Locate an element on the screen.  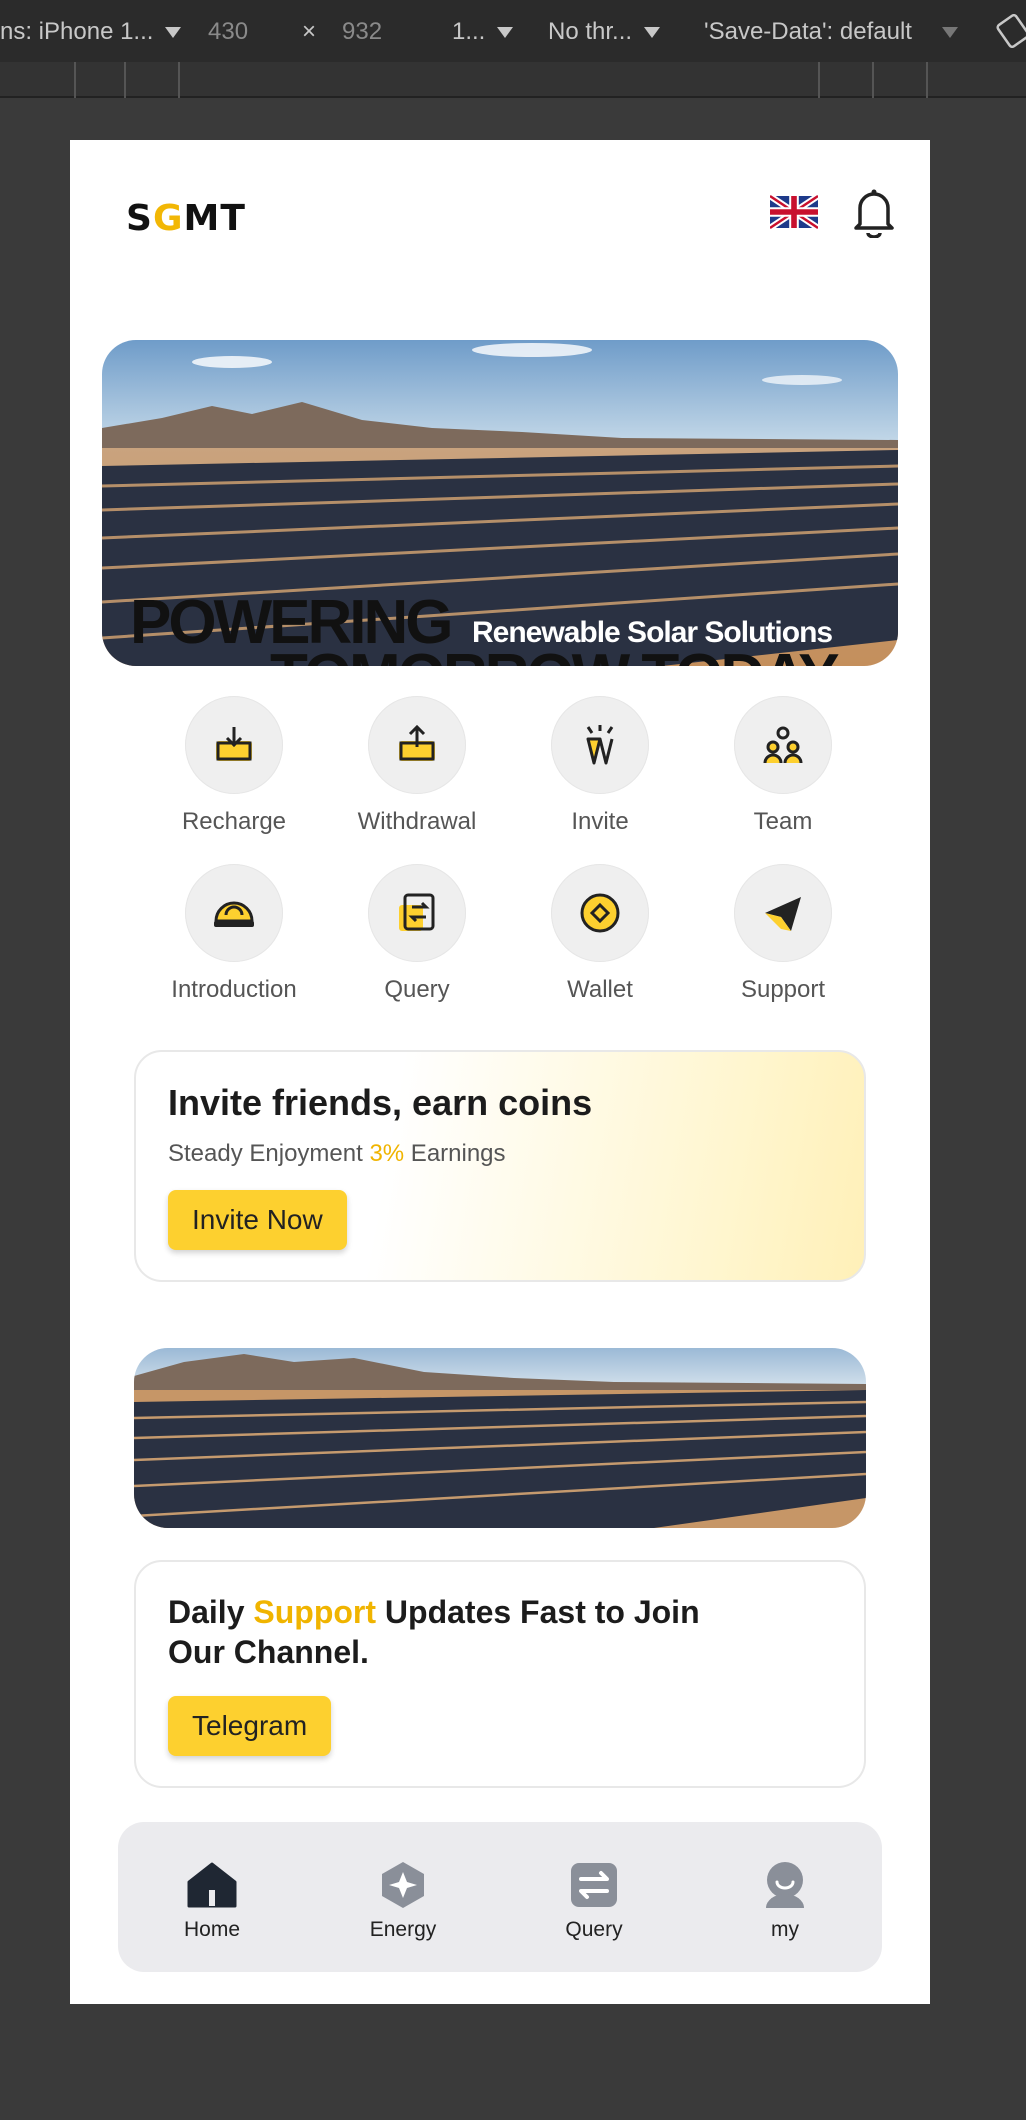
width-input: 430 is located at coordinates (228, 32).